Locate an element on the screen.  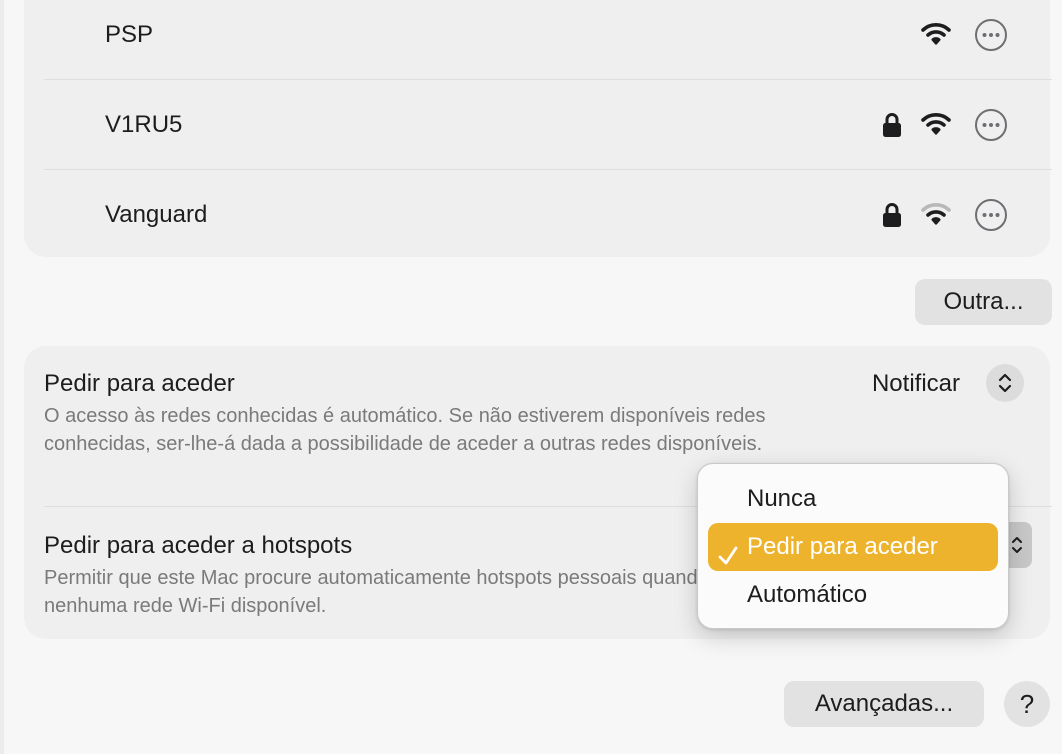
network-row-vanguard: Vanguard is located at coordinates (537, 215).